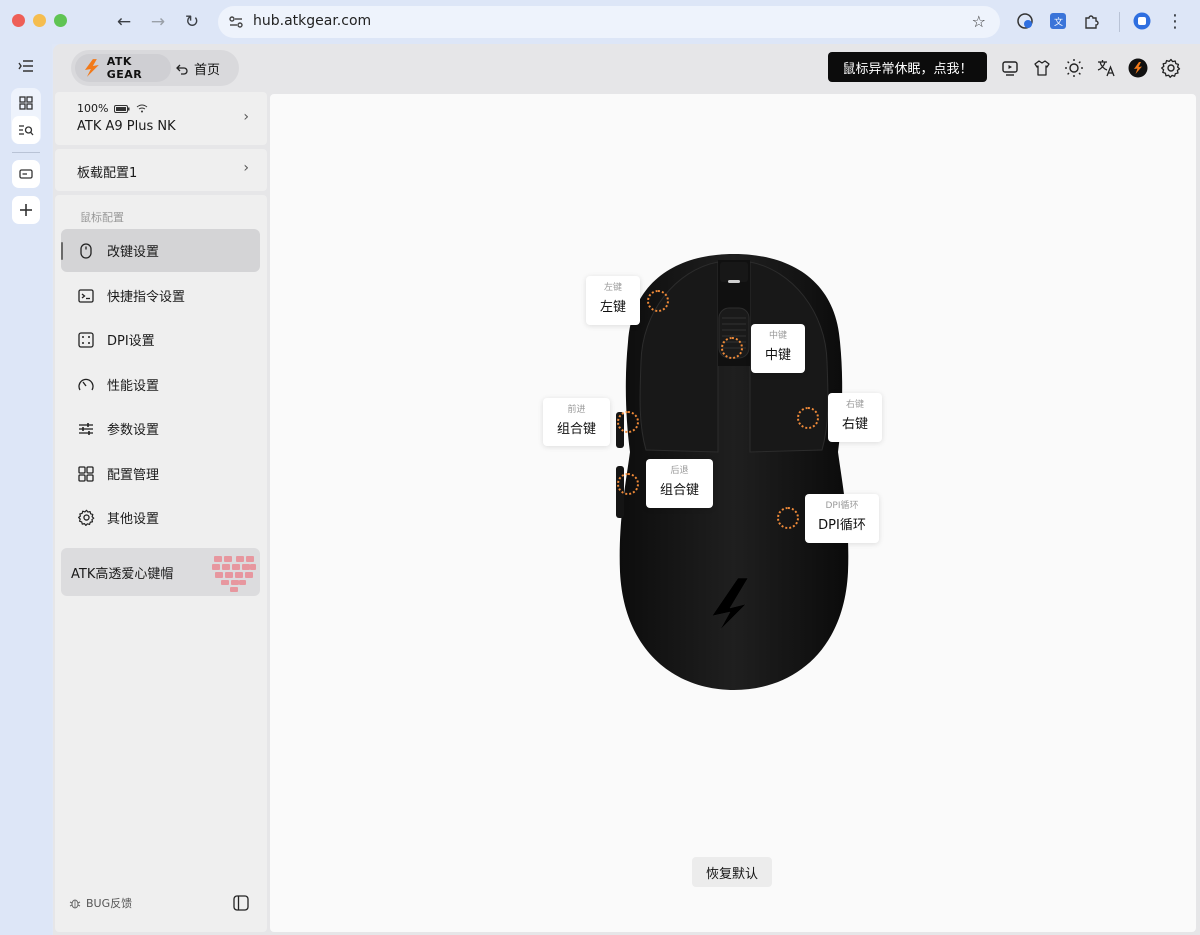  I want to click on browser-menu-icon: ⋮, so click(1175, 22).